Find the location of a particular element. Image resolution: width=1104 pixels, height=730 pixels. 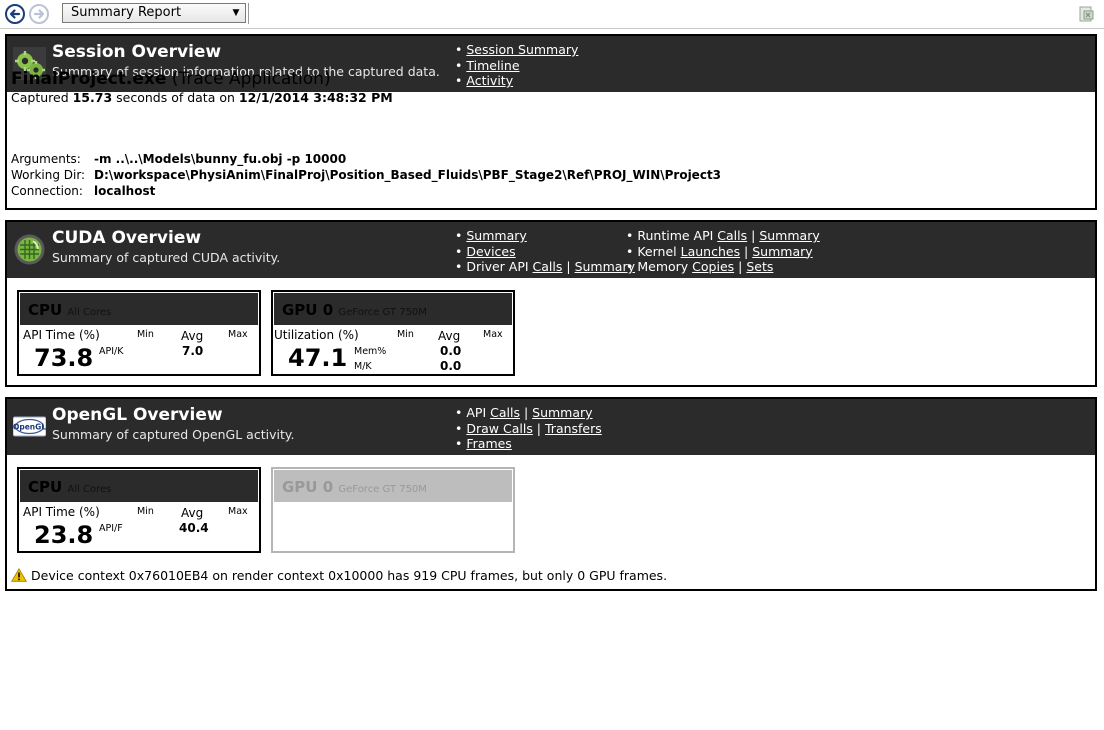

opengl-gpu-card-header: GPU 0 GeForce GT 750M is located at coordinates (393, 486).